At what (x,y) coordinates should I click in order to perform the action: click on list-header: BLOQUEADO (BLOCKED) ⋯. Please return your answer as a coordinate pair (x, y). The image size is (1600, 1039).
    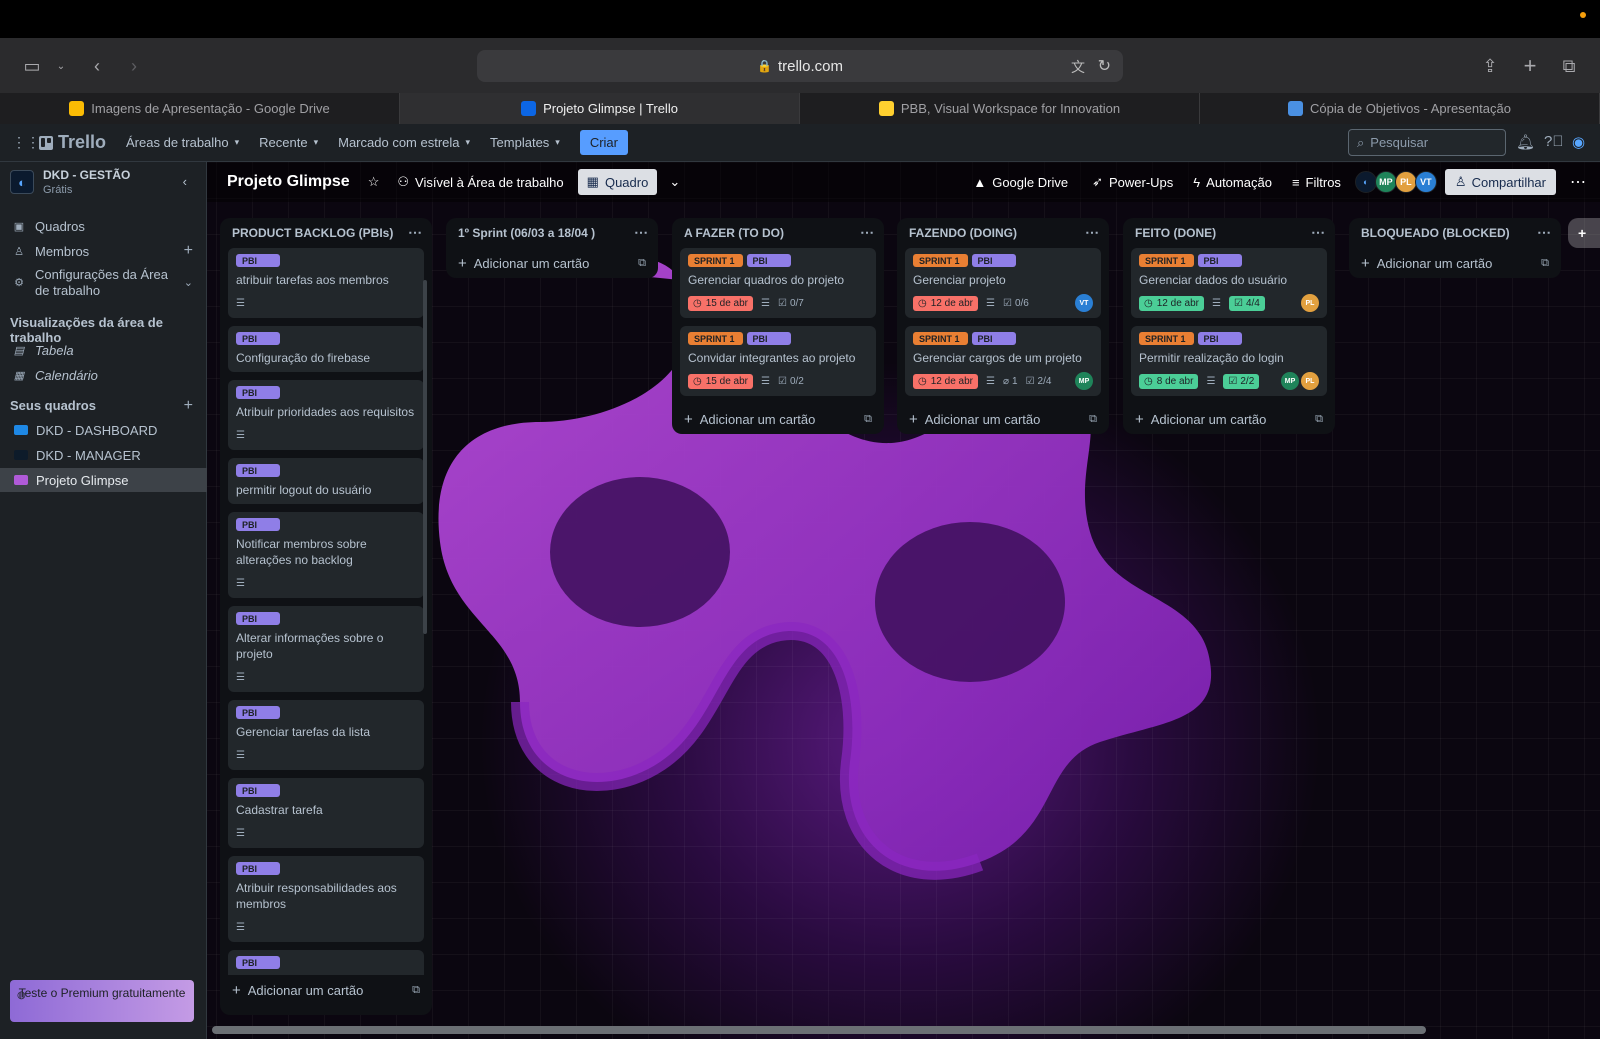
    Looking at the image, I should click on (1455, 233).